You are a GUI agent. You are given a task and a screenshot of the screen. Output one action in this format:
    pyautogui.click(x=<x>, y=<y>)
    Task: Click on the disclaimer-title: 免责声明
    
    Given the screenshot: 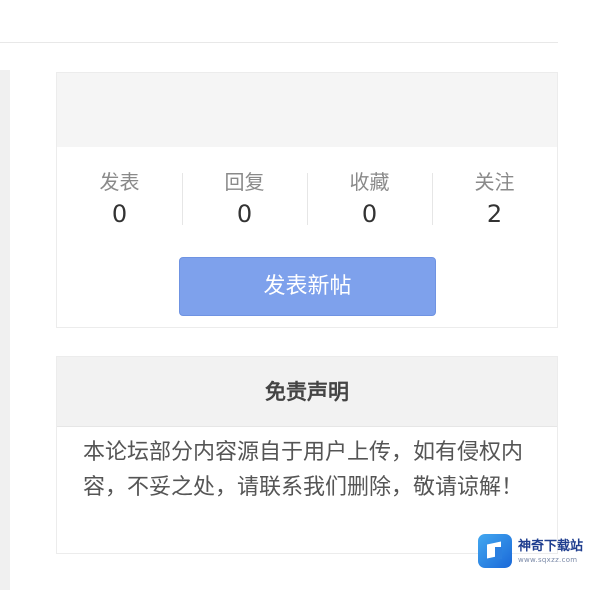 What is the action you would take?
    pyautogui.click(x=307, y=392)
    